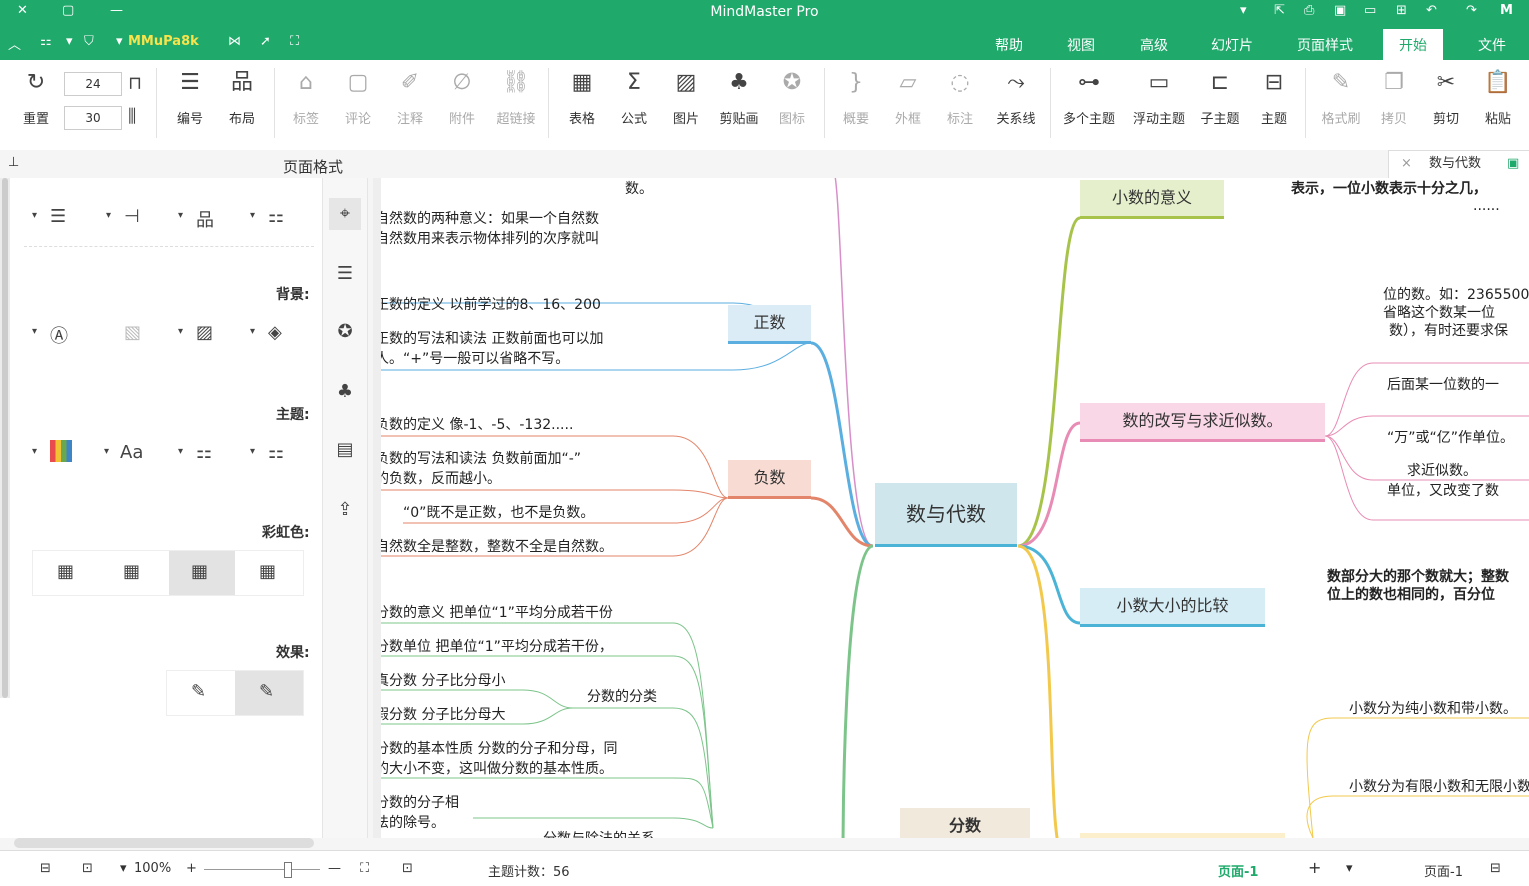 This screenshot has width=1529, height=886. Describe the element at coordinates (1159, 97) in the screenshot. I see `floating-topic-button: ▭ 浮动主题` at that location.